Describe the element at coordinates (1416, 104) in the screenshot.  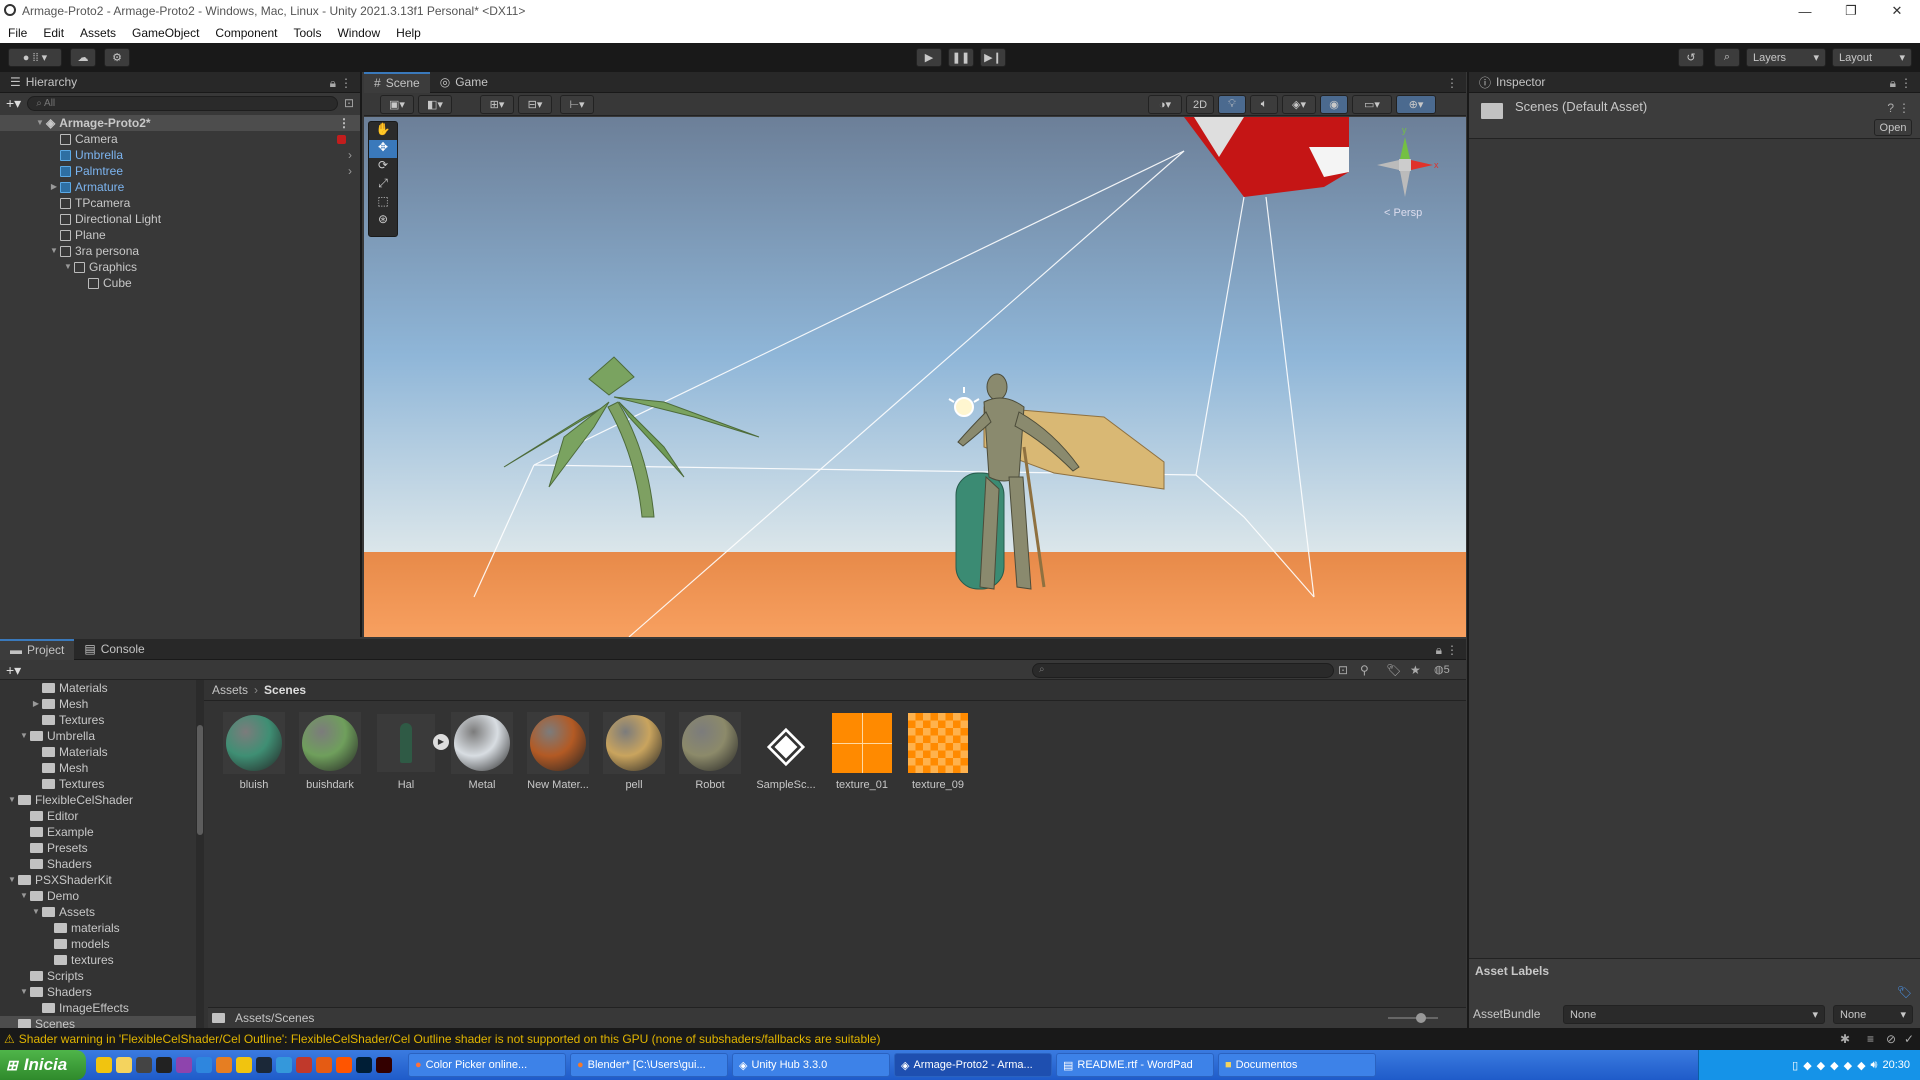
I see `gizmos-dropdown: ⊕▾` at that location.